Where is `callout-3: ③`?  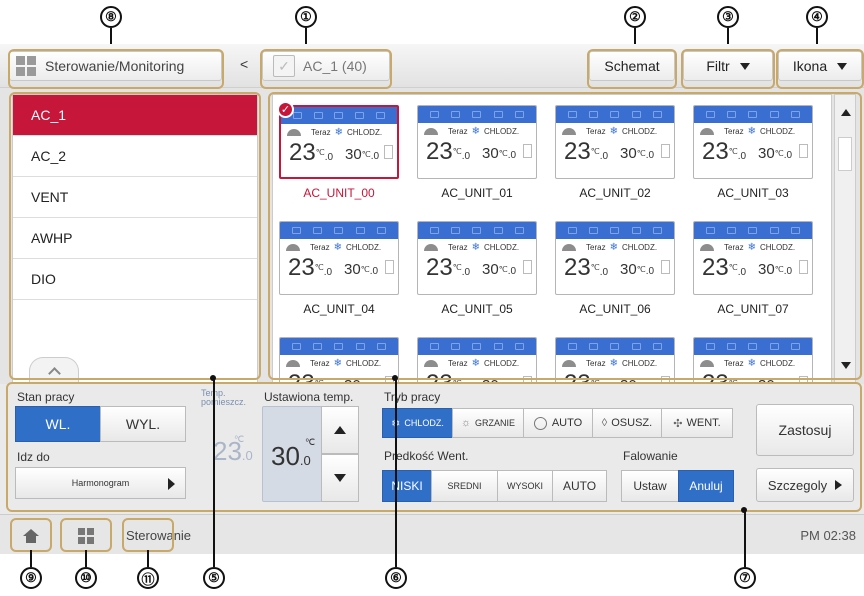
callout-3: ③ is located at coordinates (728, 17).